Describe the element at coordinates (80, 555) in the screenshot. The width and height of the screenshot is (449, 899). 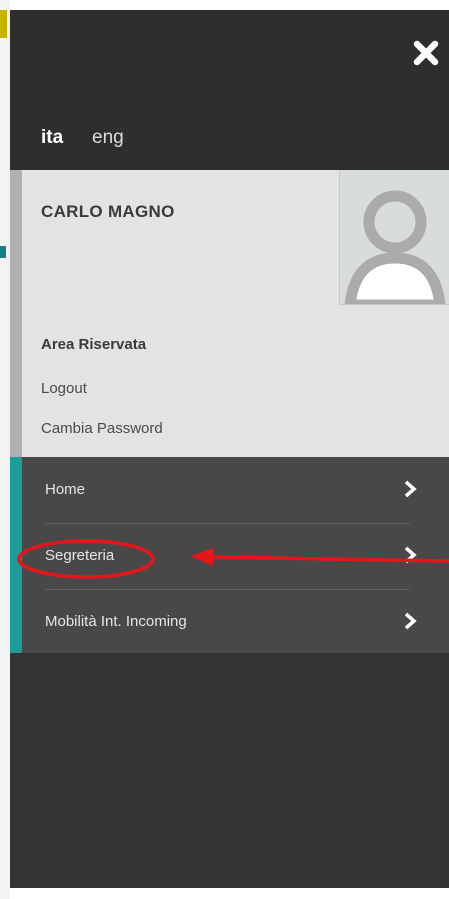
I see `menu-item-label: Segreteria` at that location.